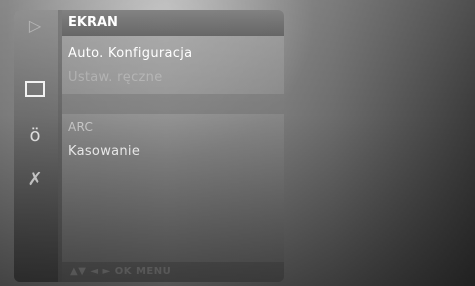 This screenshot has height=286, width=475. What do you see at coordinates (35, 89) in the screenshot?
I see `picture-icon` at bounding box center [35, 89].